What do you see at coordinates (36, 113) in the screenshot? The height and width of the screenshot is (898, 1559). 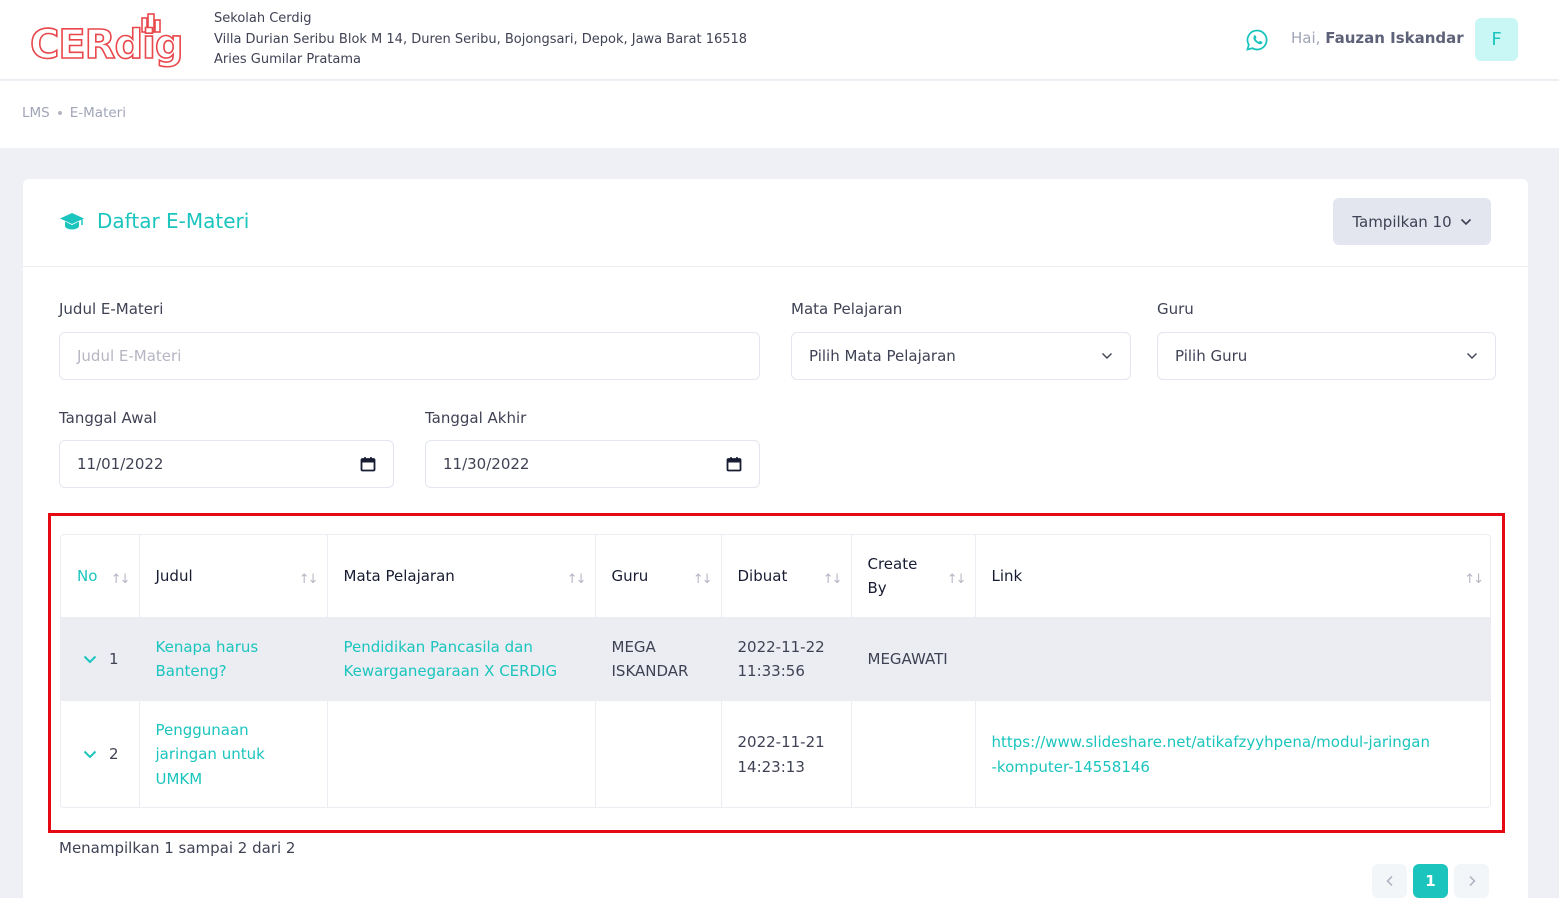 I see `breadcrumb-lms: LMS` at bounding box center [36, 113].